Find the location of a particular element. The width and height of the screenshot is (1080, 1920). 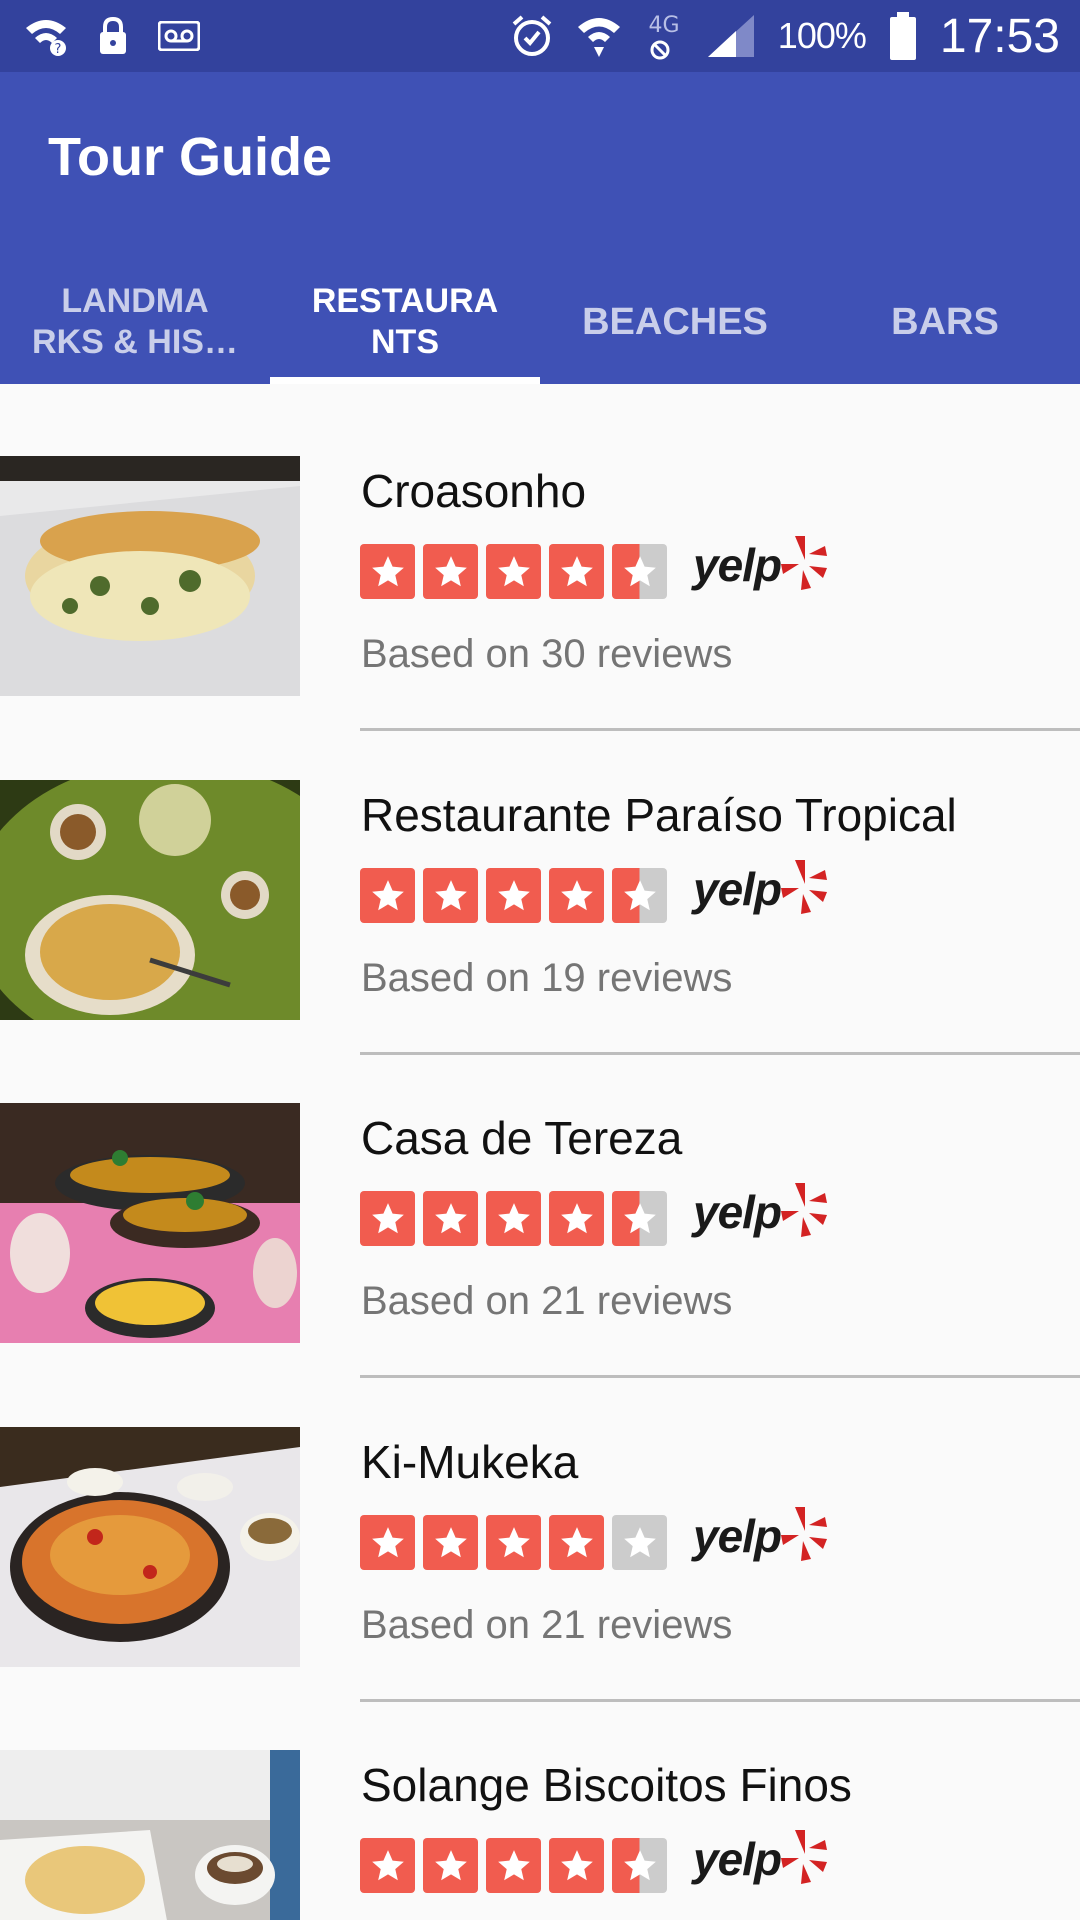

tab-bars: BARS is located at coordinates (945, 322).